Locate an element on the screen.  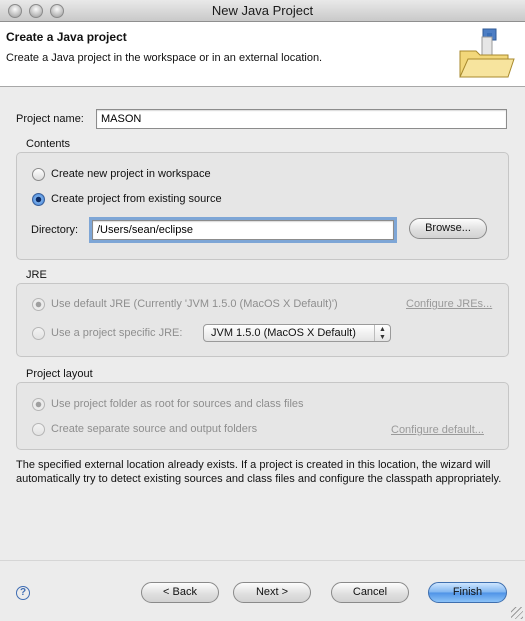
separate-folders-radio is located at coordinates (38, 429).